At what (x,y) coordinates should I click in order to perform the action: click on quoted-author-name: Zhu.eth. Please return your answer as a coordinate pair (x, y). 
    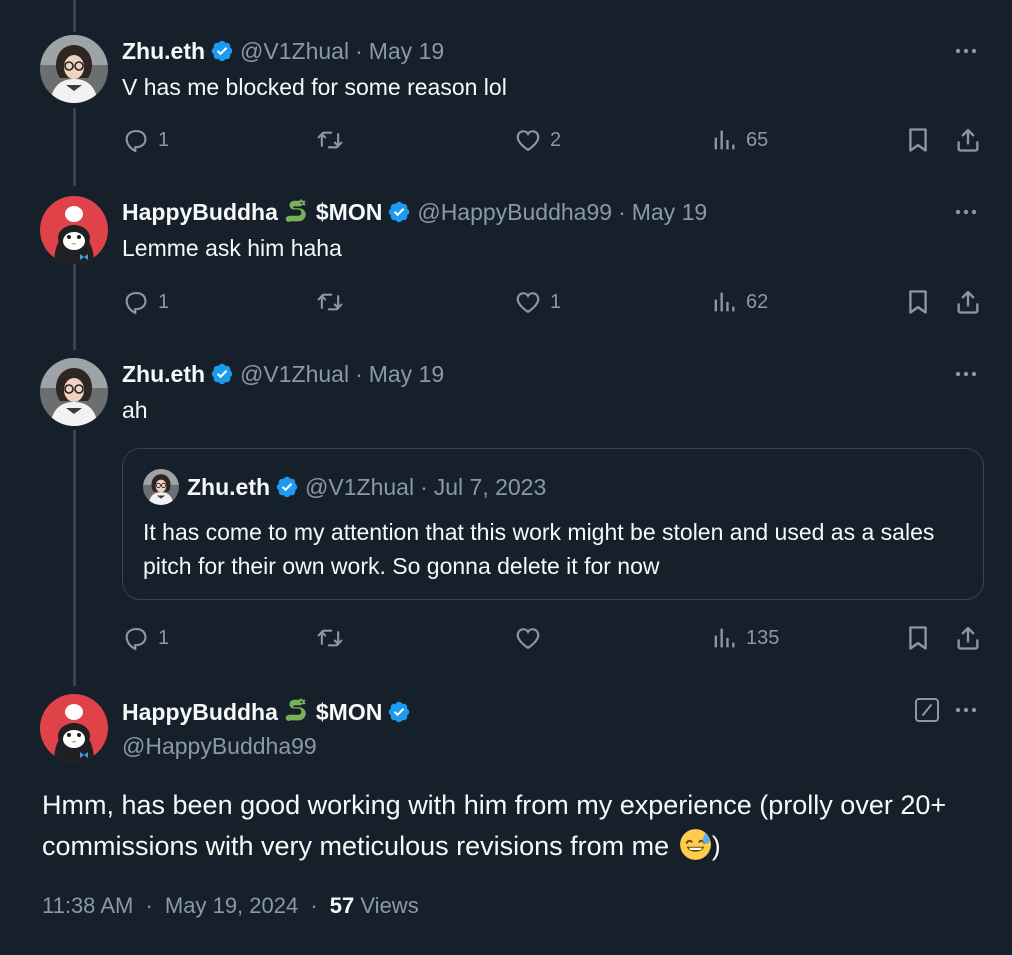
    Looking at the image, I should click on (229, 486).